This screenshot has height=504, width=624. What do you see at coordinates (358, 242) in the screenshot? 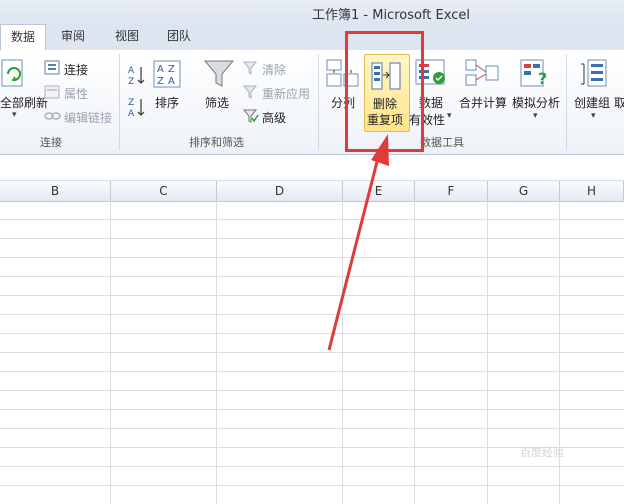
I see `annotation-arrow` at bounding box center [358, 242].